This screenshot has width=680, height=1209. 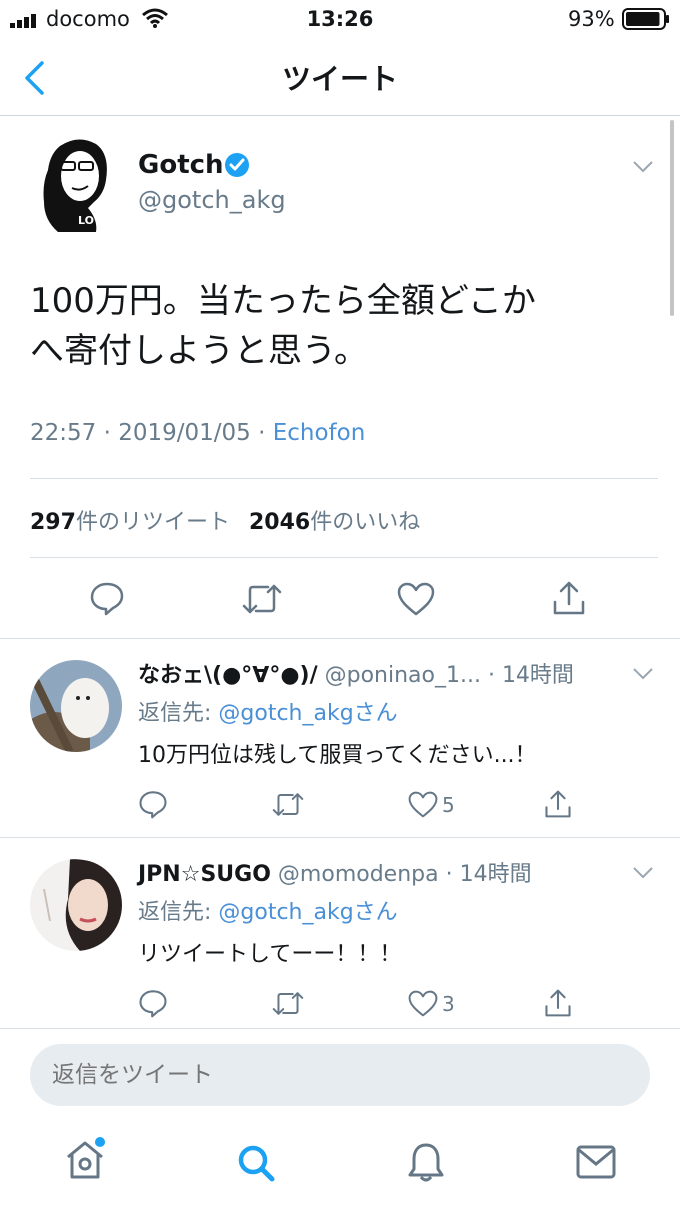 What do you see at coordinates (448, 1003) in the screenshot?
I see `like-count: 3` at bounding box center [448, 1003].